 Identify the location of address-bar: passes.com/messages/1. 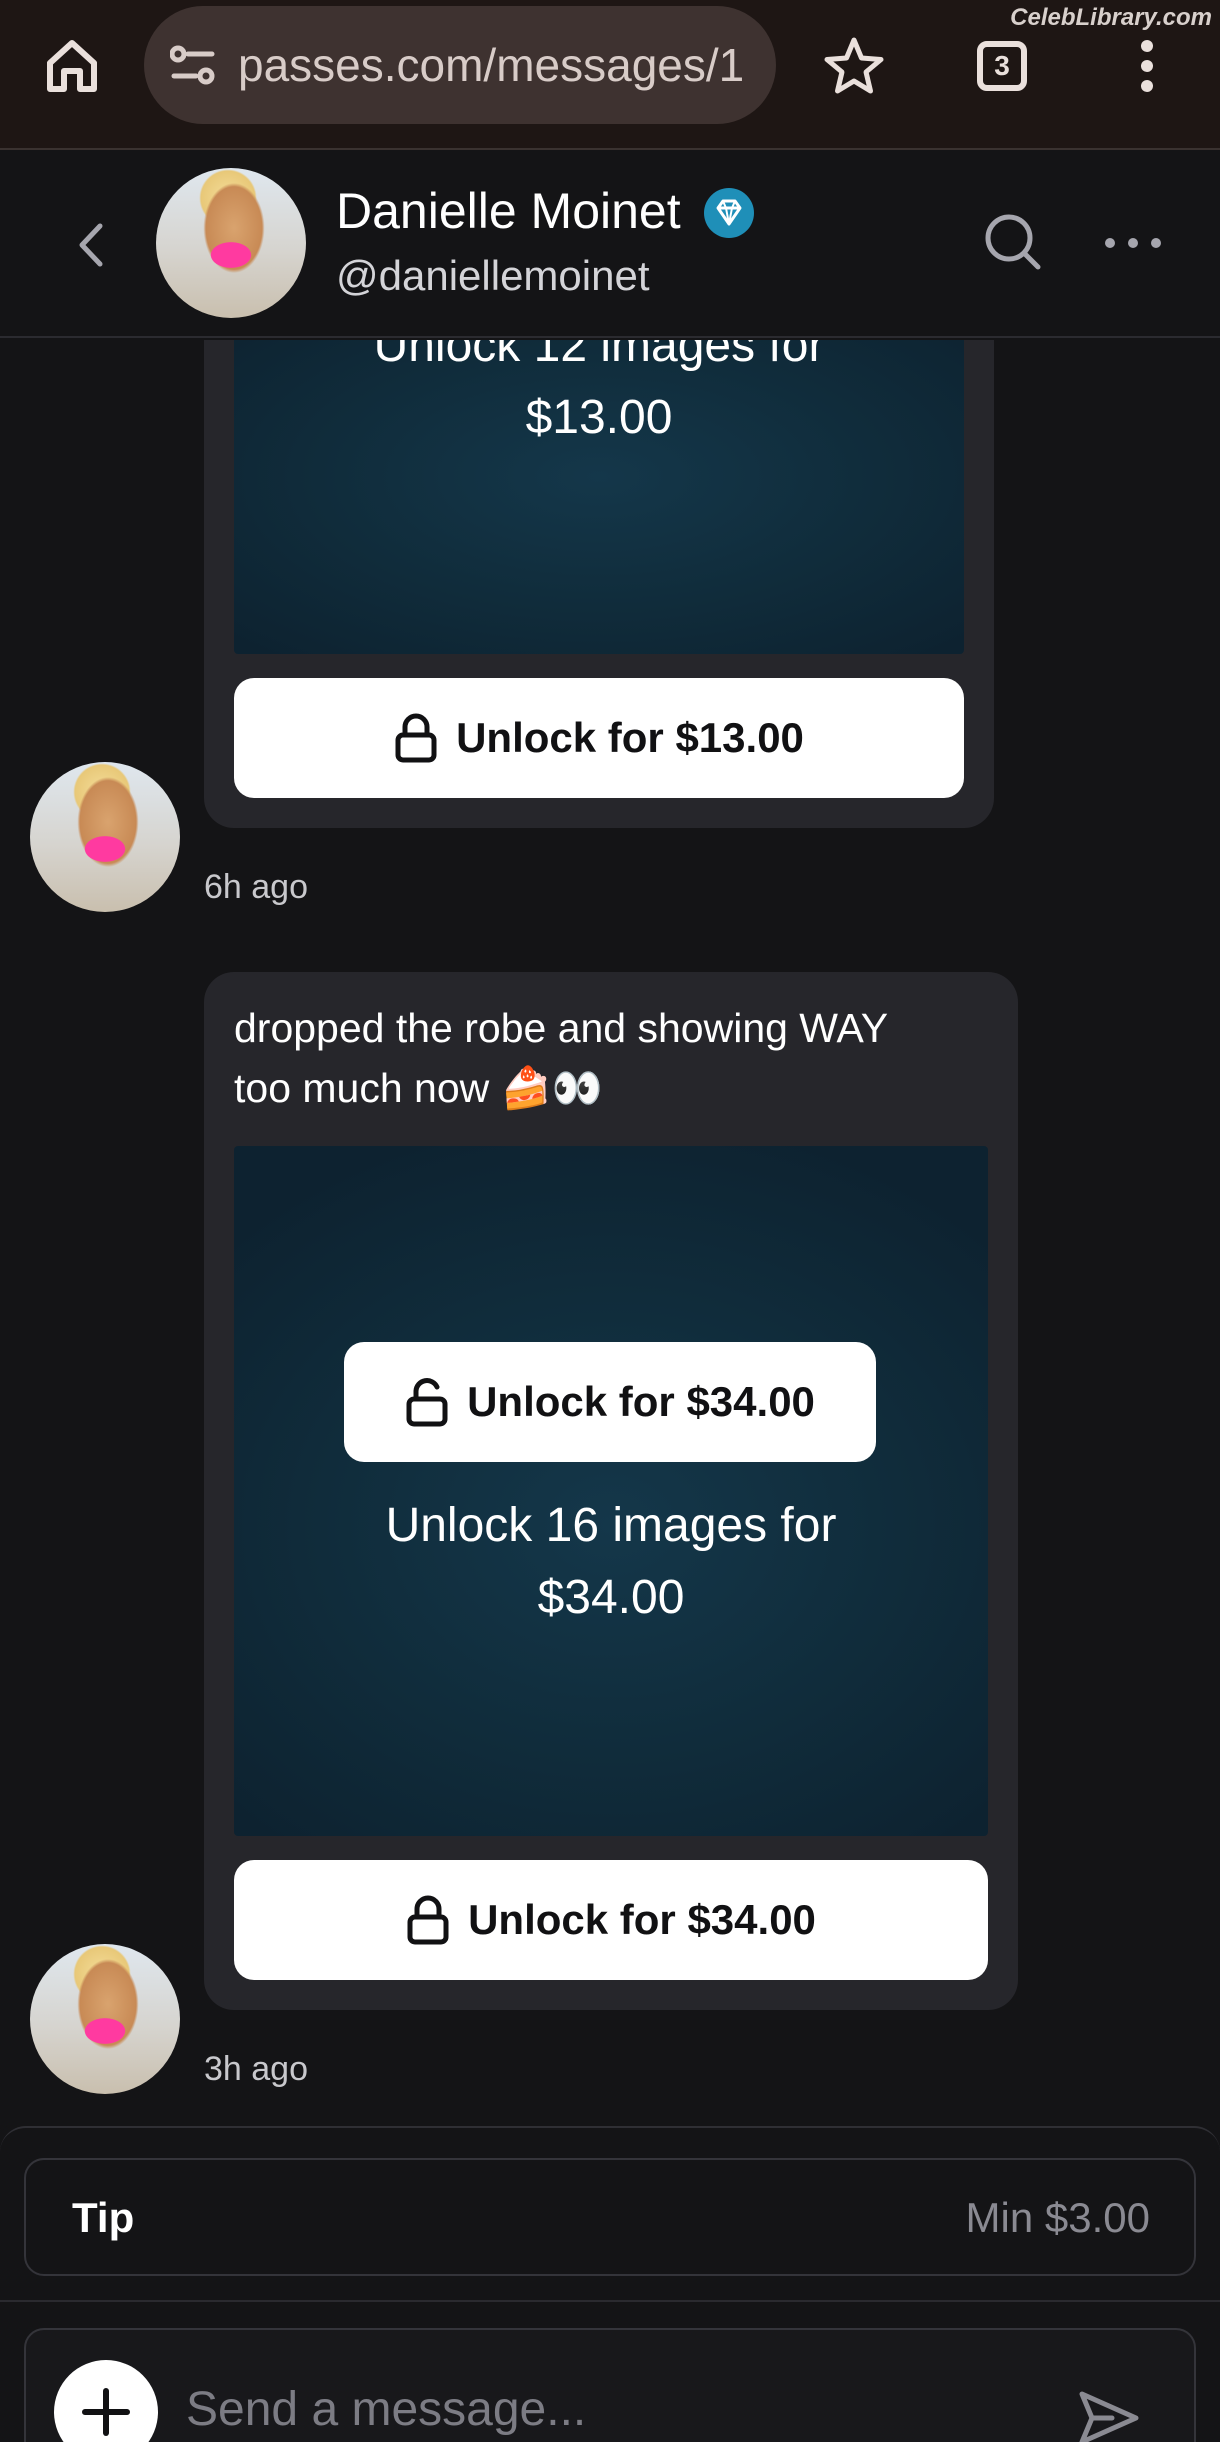
(460, 65).